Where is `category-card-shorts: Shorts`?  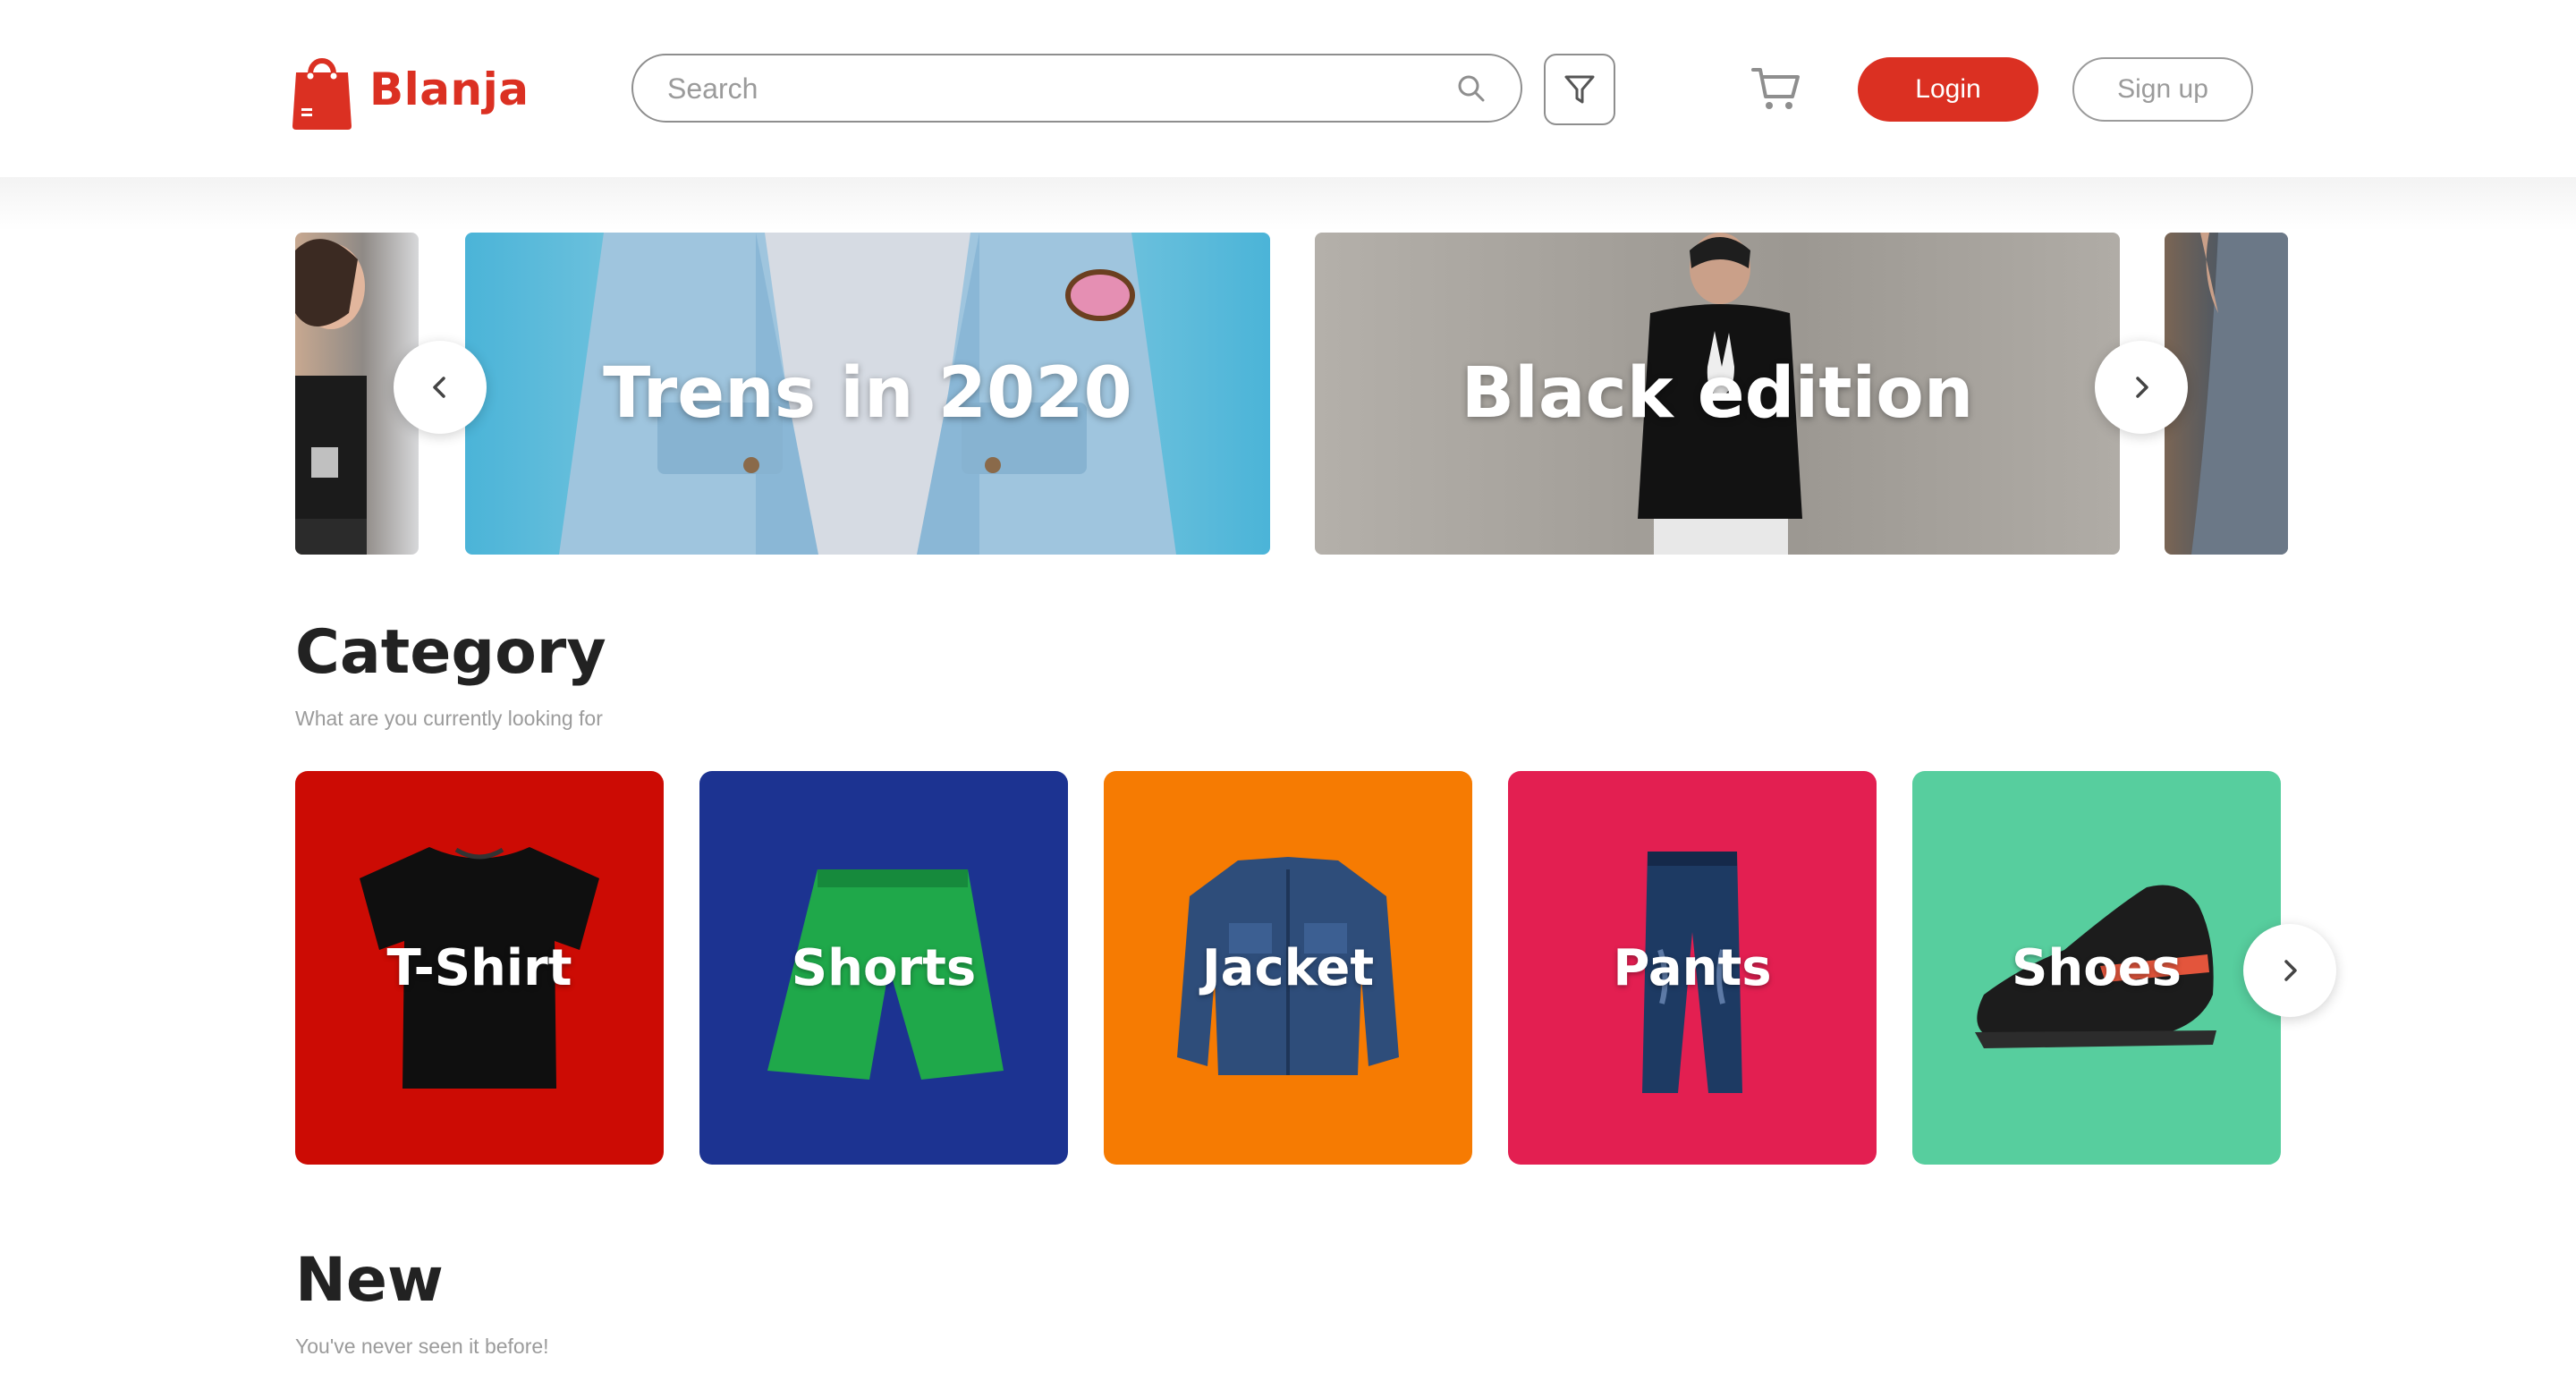
category-card-shorts: Shorts is located at coordinates (883, 968).